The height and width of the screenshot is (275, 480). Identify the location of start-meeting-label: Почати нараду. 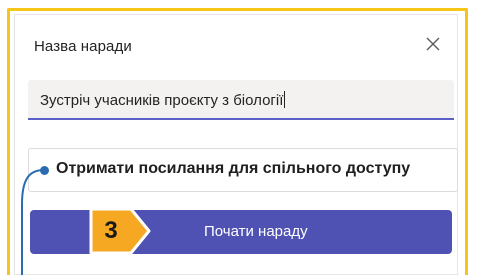
(256, 231).